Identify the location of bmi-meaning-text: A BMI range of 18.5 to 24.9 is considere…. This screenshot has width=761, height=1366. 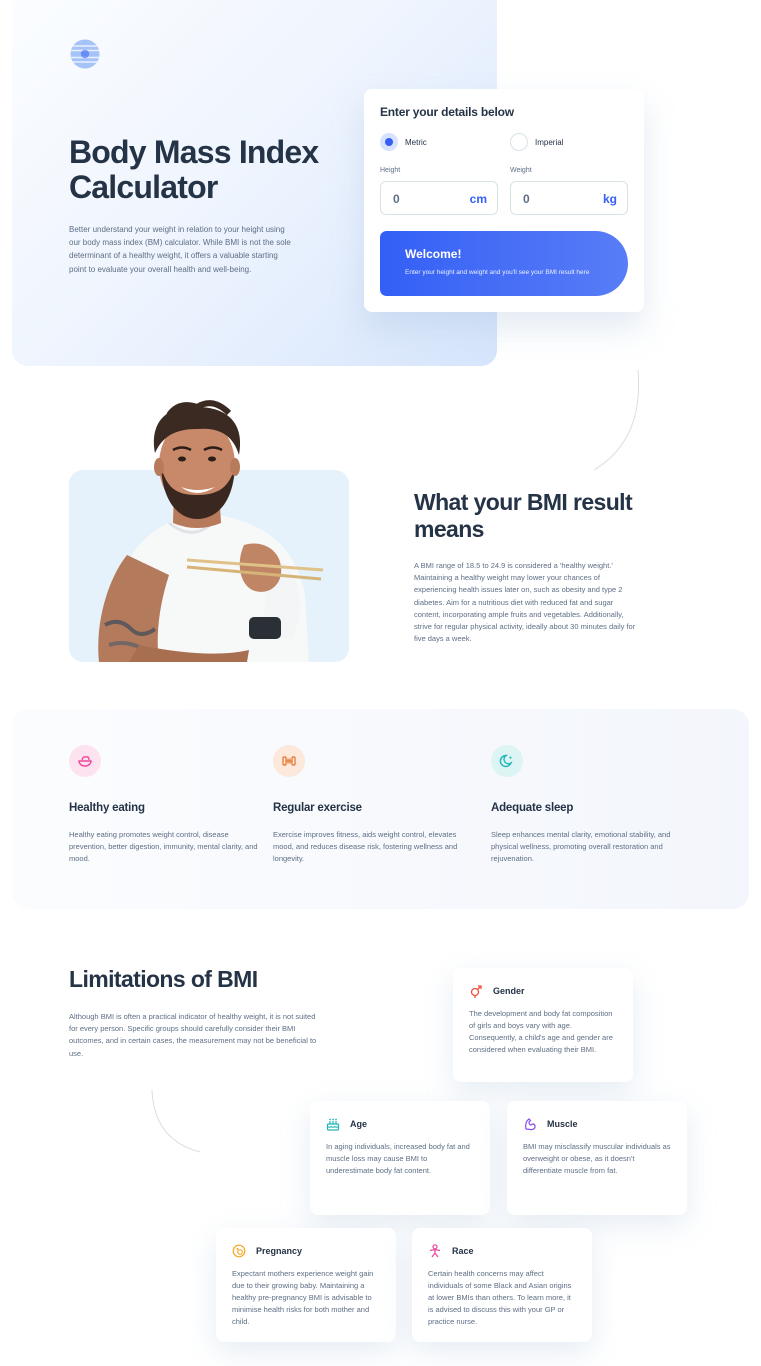
(525, 602).